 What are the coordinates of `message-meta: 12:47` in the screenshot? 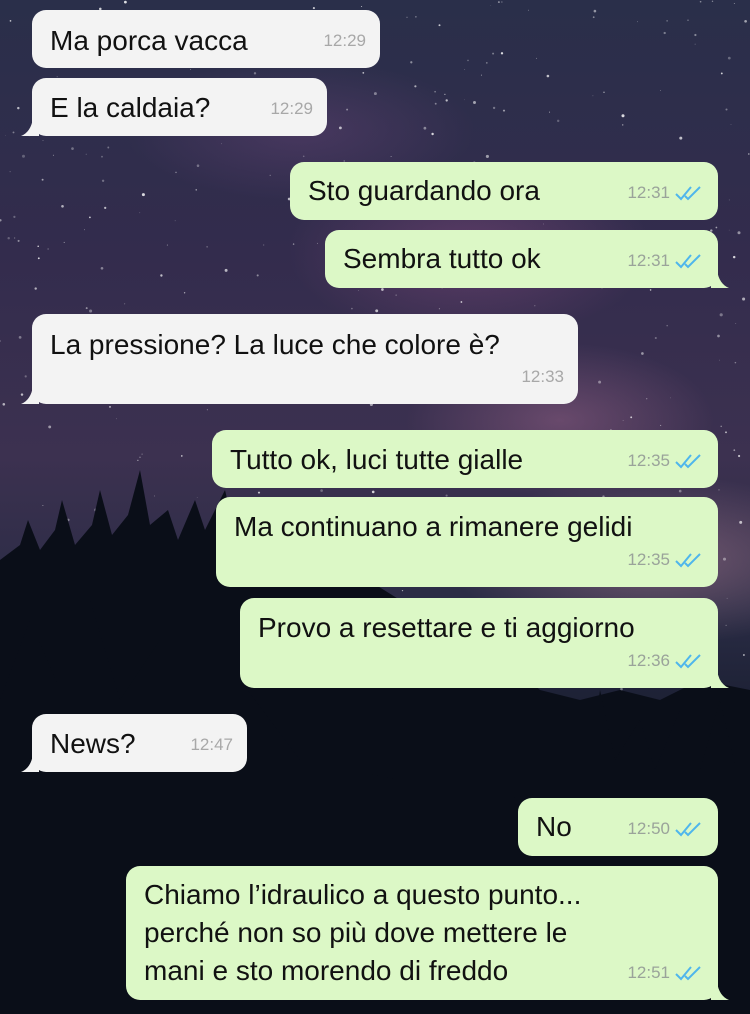 It's located at (211, 745).